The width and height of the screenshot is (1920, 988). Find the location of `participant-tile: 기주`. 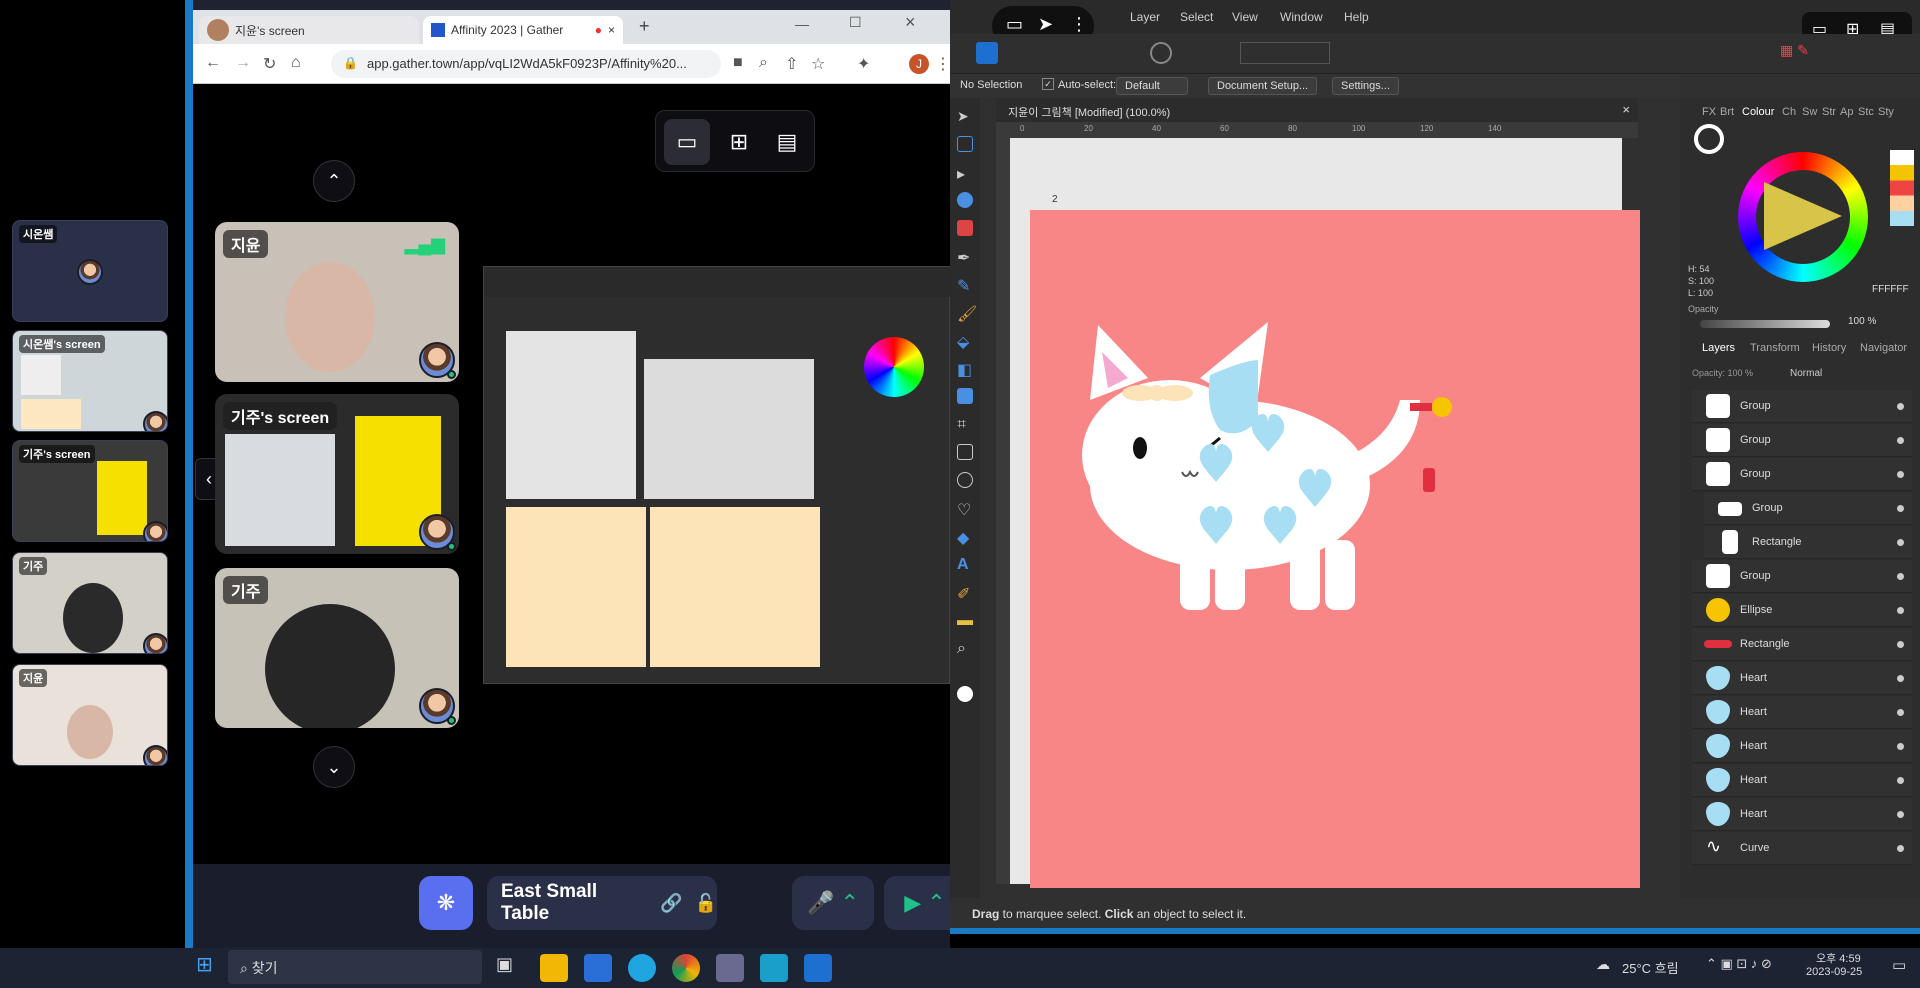

participant-tile: 기주 is located at coordinates (90, 603).